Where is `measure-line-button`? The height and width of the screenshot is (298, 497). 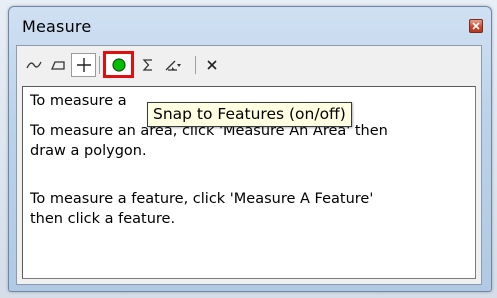
measure-line-button is located at coordinates (34, 65).